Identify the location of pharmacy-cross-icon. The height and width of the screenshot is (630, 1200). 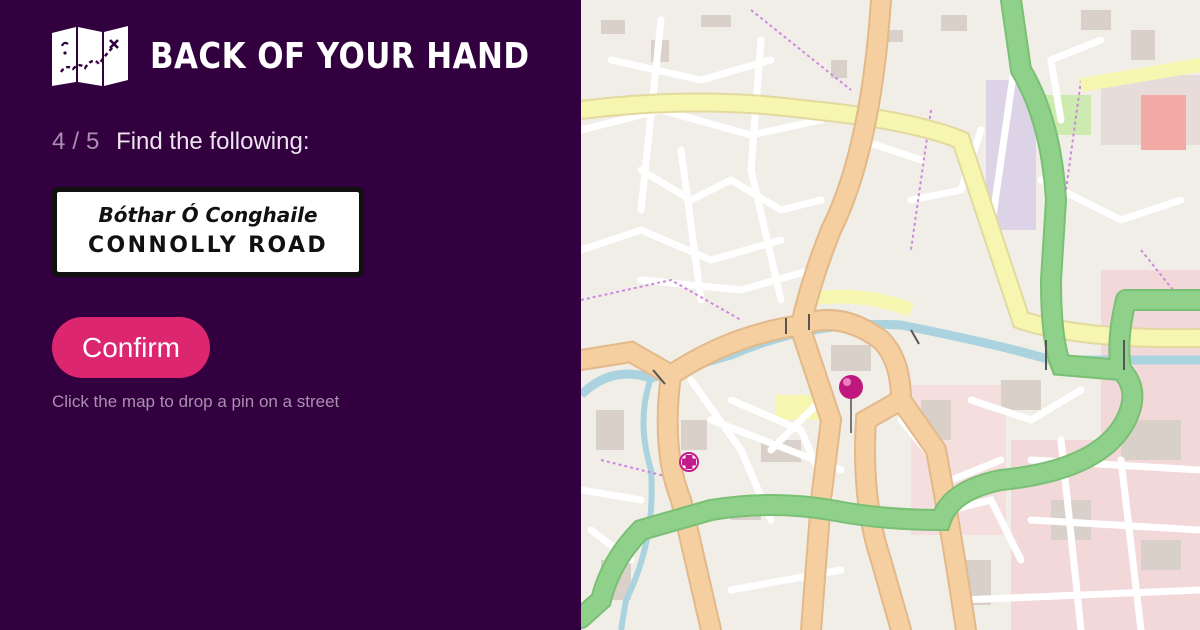
(689, 462).